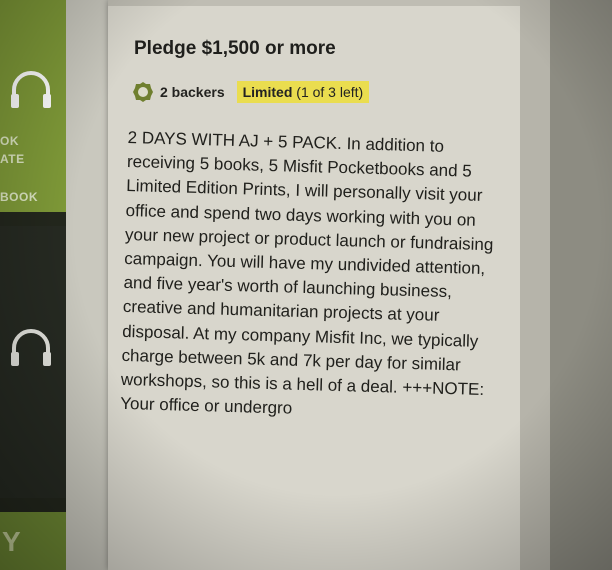  I want to click on tile-letter: Y, so click(11, 541).